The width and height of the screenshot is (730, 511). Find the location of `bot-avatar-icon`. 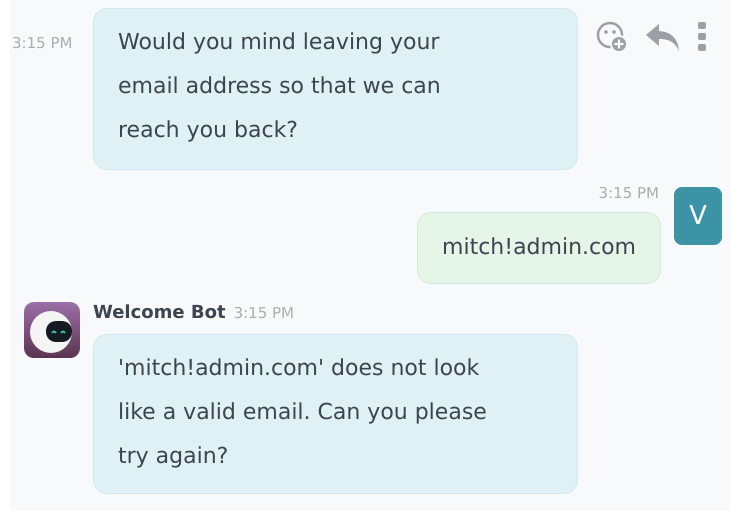

bot-avatar-icon is located at coordinates (52, 330).